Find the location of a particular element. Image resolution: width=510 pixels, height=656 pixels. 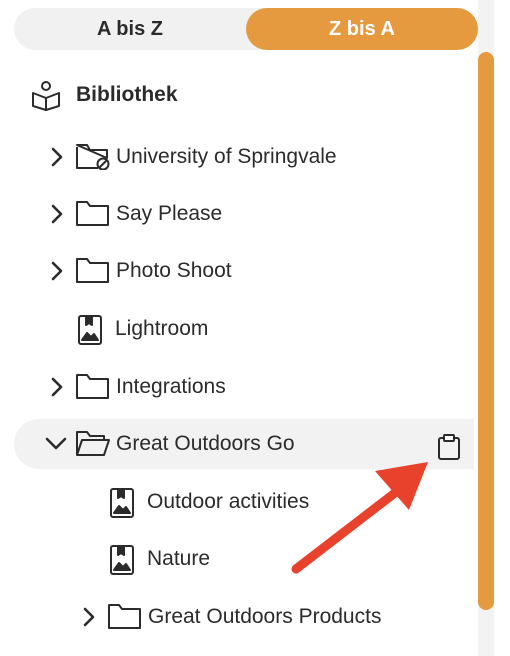

tree-item-photo-shoot: Photo Shoot is located at coordinates (244, 271).